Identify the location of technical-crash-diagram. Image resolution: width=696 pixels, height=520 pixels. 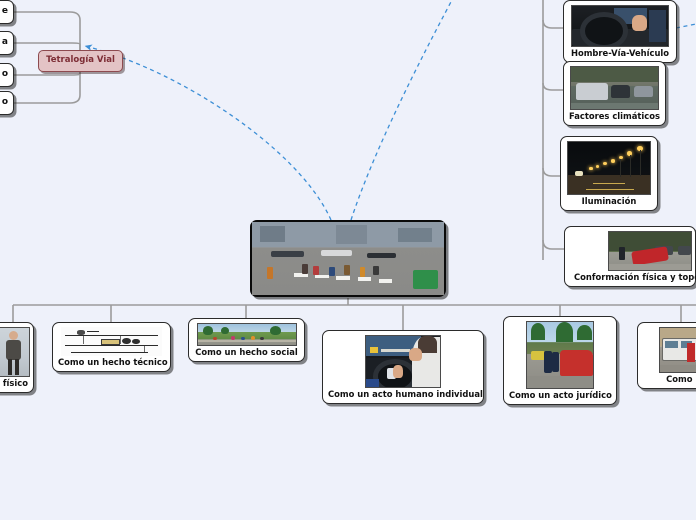
(111, 341).